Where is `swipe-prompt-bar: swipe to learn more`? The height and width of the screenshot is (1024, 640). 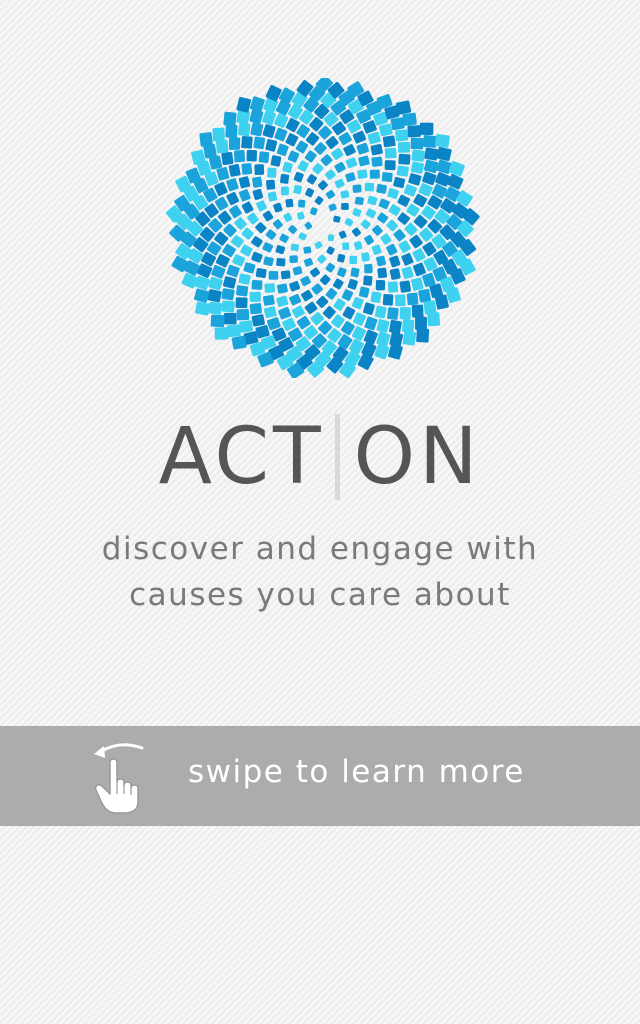
swipe-prompt-bar: swipe to learn more is located at coordinates (320, 776).